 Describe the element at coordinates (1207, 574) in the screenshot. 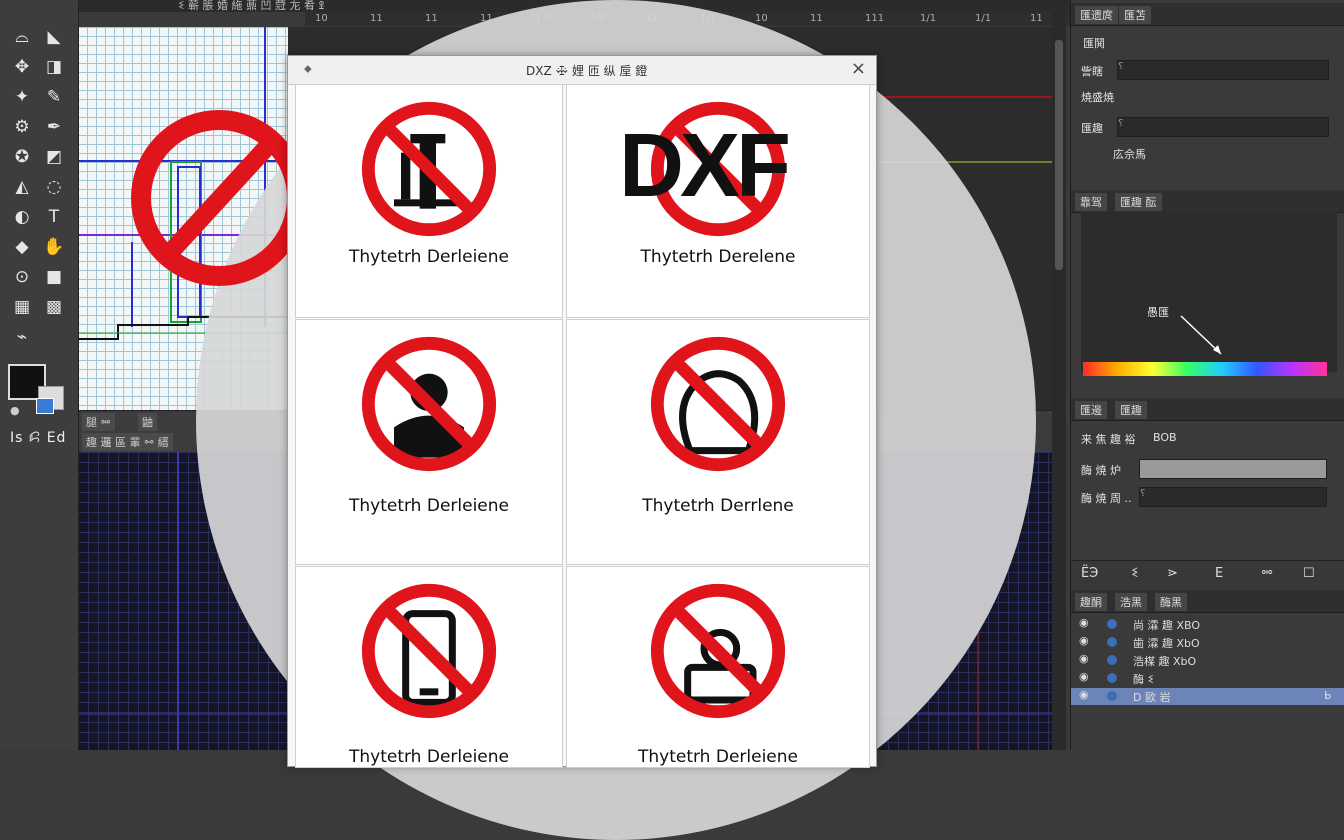

I see `layer-actions-row: ЁЭ ꗨ ⋗ E ꗮ ☐` at that location.